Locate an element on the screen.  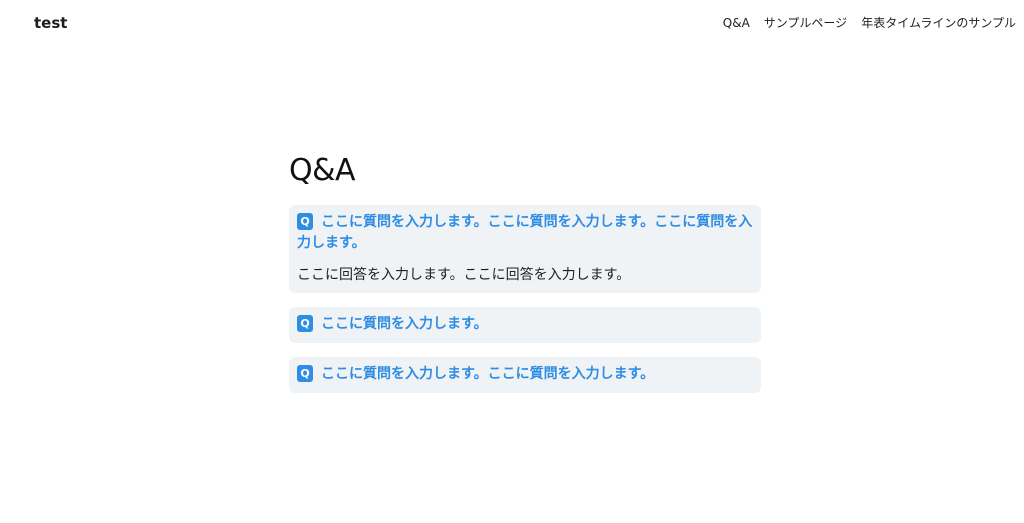
page-title: Q&A is located at coordinates (322, 170).